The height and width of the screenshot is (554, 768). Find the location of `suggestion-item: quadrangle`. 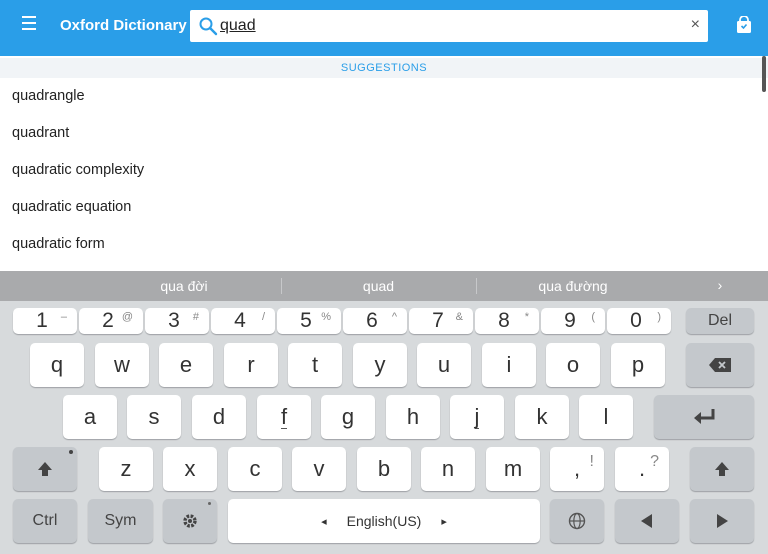

suggestion-item: quadrangle is located at coordinates (380, 96).